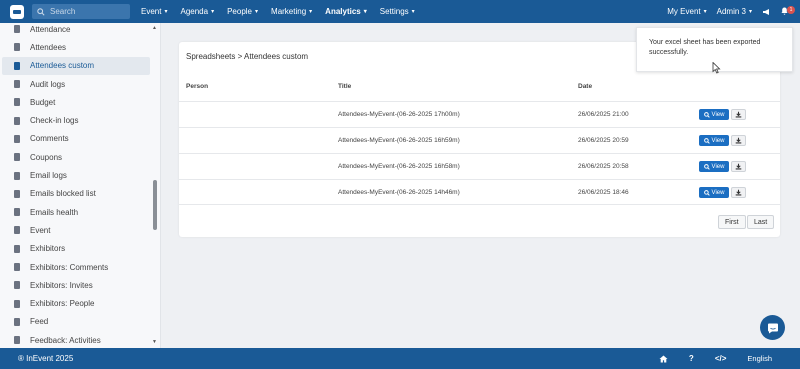  I want to click on nav-people: People ▾, so click(242, 11).